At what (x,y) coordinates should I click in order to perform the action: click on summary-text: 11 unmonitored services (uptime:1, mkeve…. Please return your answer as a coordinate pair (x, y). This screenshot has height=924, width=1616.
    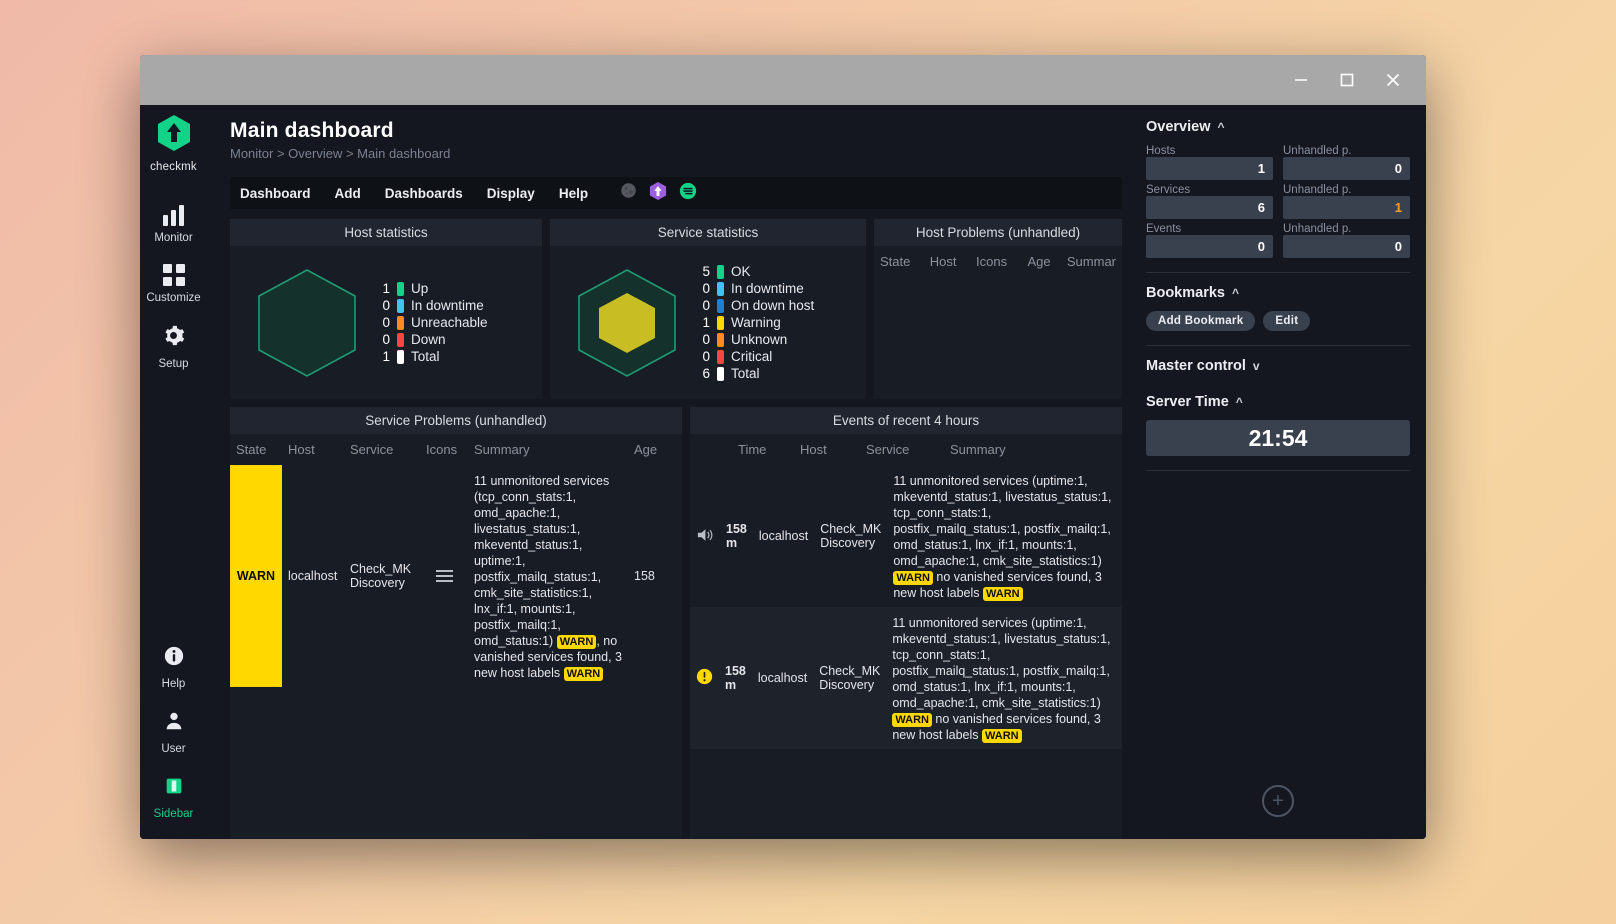
    Looking at the image, I should click on (1004, 537).